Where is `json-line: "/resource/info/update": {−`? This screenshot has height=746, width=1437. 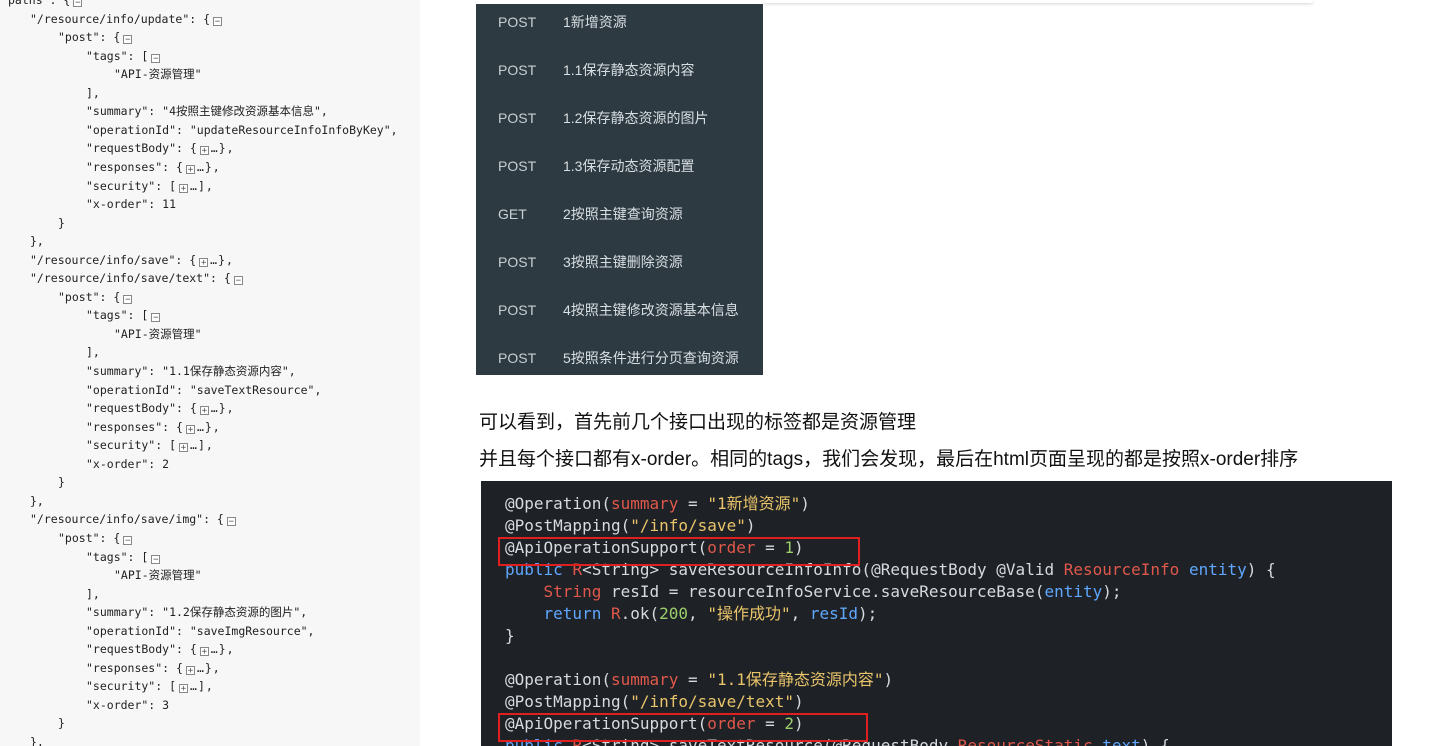 json-line: "/resource/info/update": {− is located at coordinates (127, 19).